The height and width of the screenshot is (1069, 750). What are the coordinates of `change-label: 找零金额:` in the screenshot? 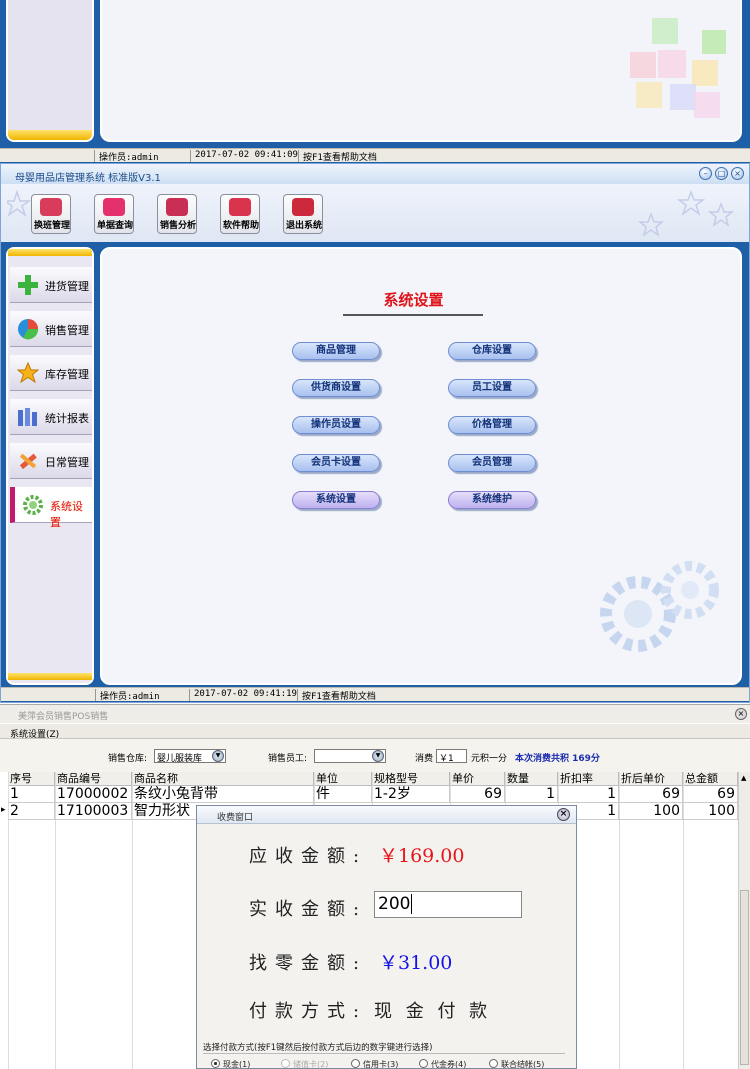 It's located at (308, 963).